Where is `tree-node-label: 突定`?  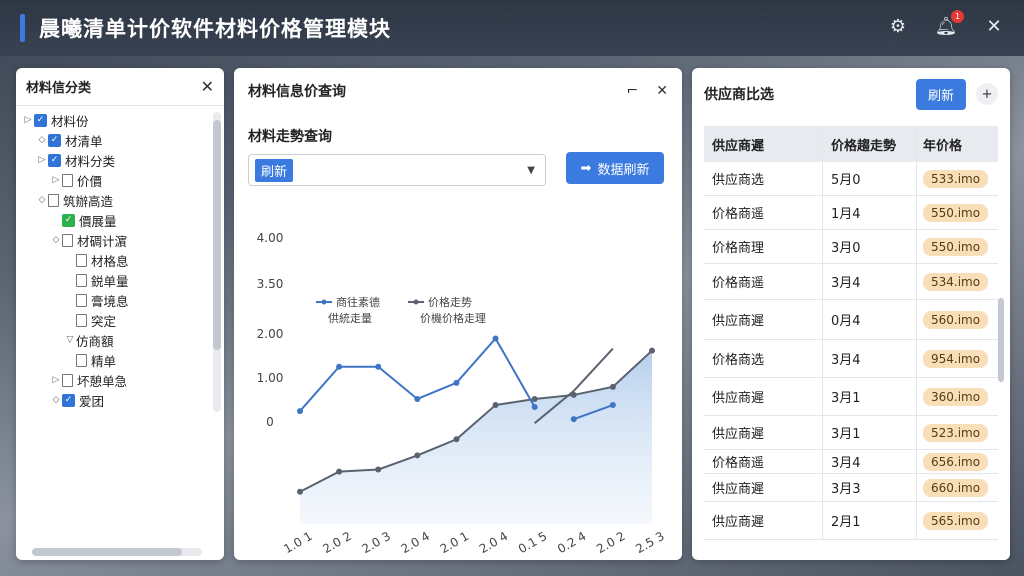
tree-node-label: 突定 is located at coordinates (104, 321).